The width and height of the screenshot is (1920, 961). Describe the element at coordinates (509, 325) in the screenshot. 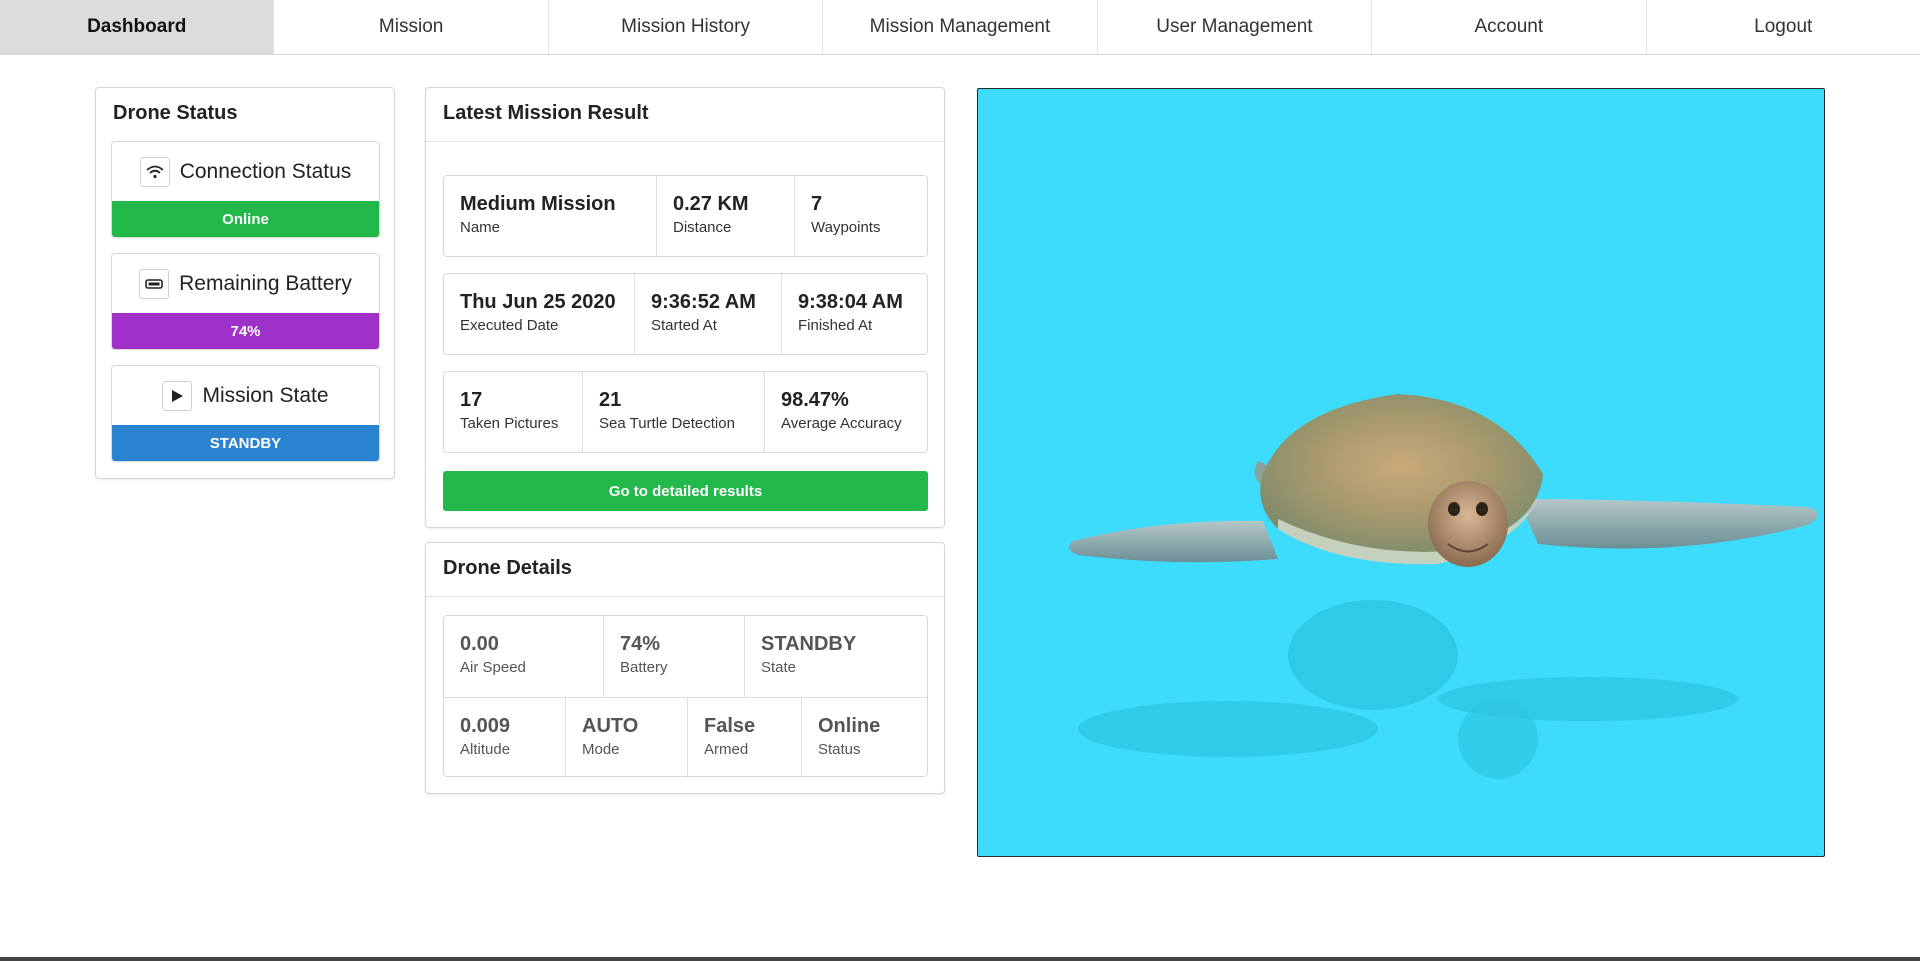

I see `stat-label: Executed Date` at that location.